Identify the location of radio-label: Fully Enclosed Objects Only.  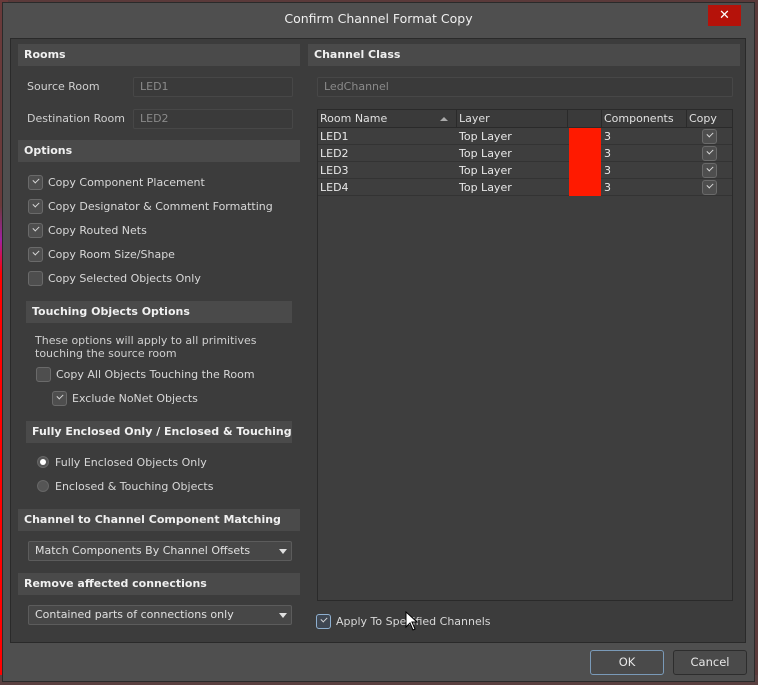
(131, 462).